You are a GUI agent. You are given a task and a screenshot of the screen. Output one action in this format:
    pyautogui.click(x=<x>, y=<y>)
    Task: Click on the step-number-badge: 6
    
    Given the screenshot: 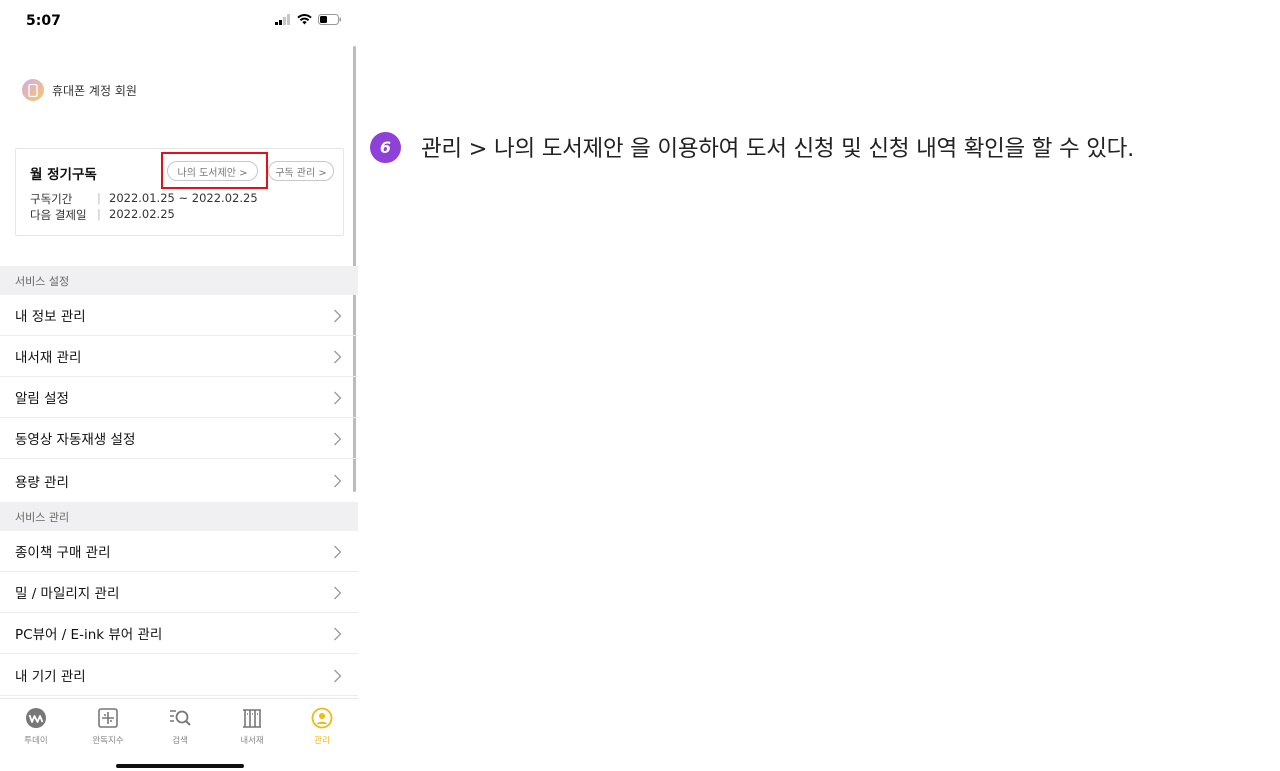 What is the action you would take?
    pyautogui.click(x=385, y=147)
    